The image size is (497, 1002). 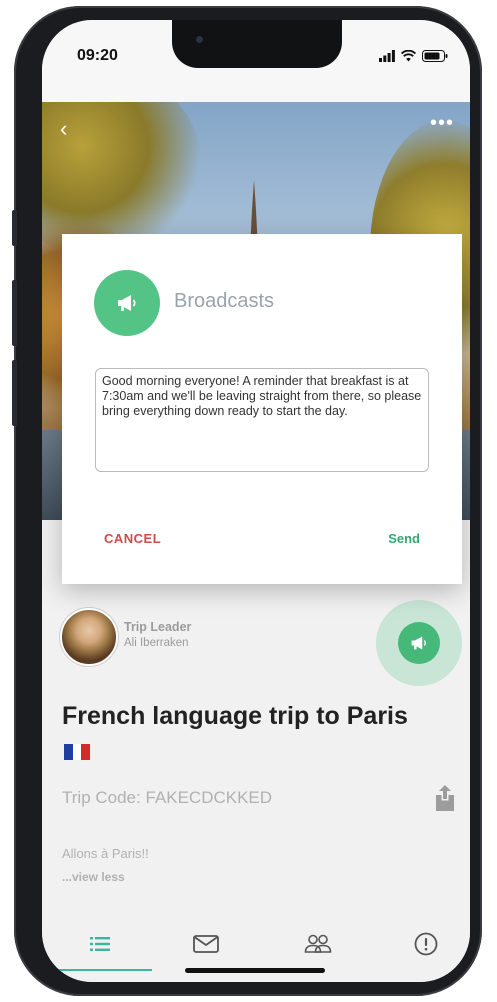 What do you see at coordinates (77, 752) in the screenshot?
I see `france-flag-icon` at bounding box center [77, 752].